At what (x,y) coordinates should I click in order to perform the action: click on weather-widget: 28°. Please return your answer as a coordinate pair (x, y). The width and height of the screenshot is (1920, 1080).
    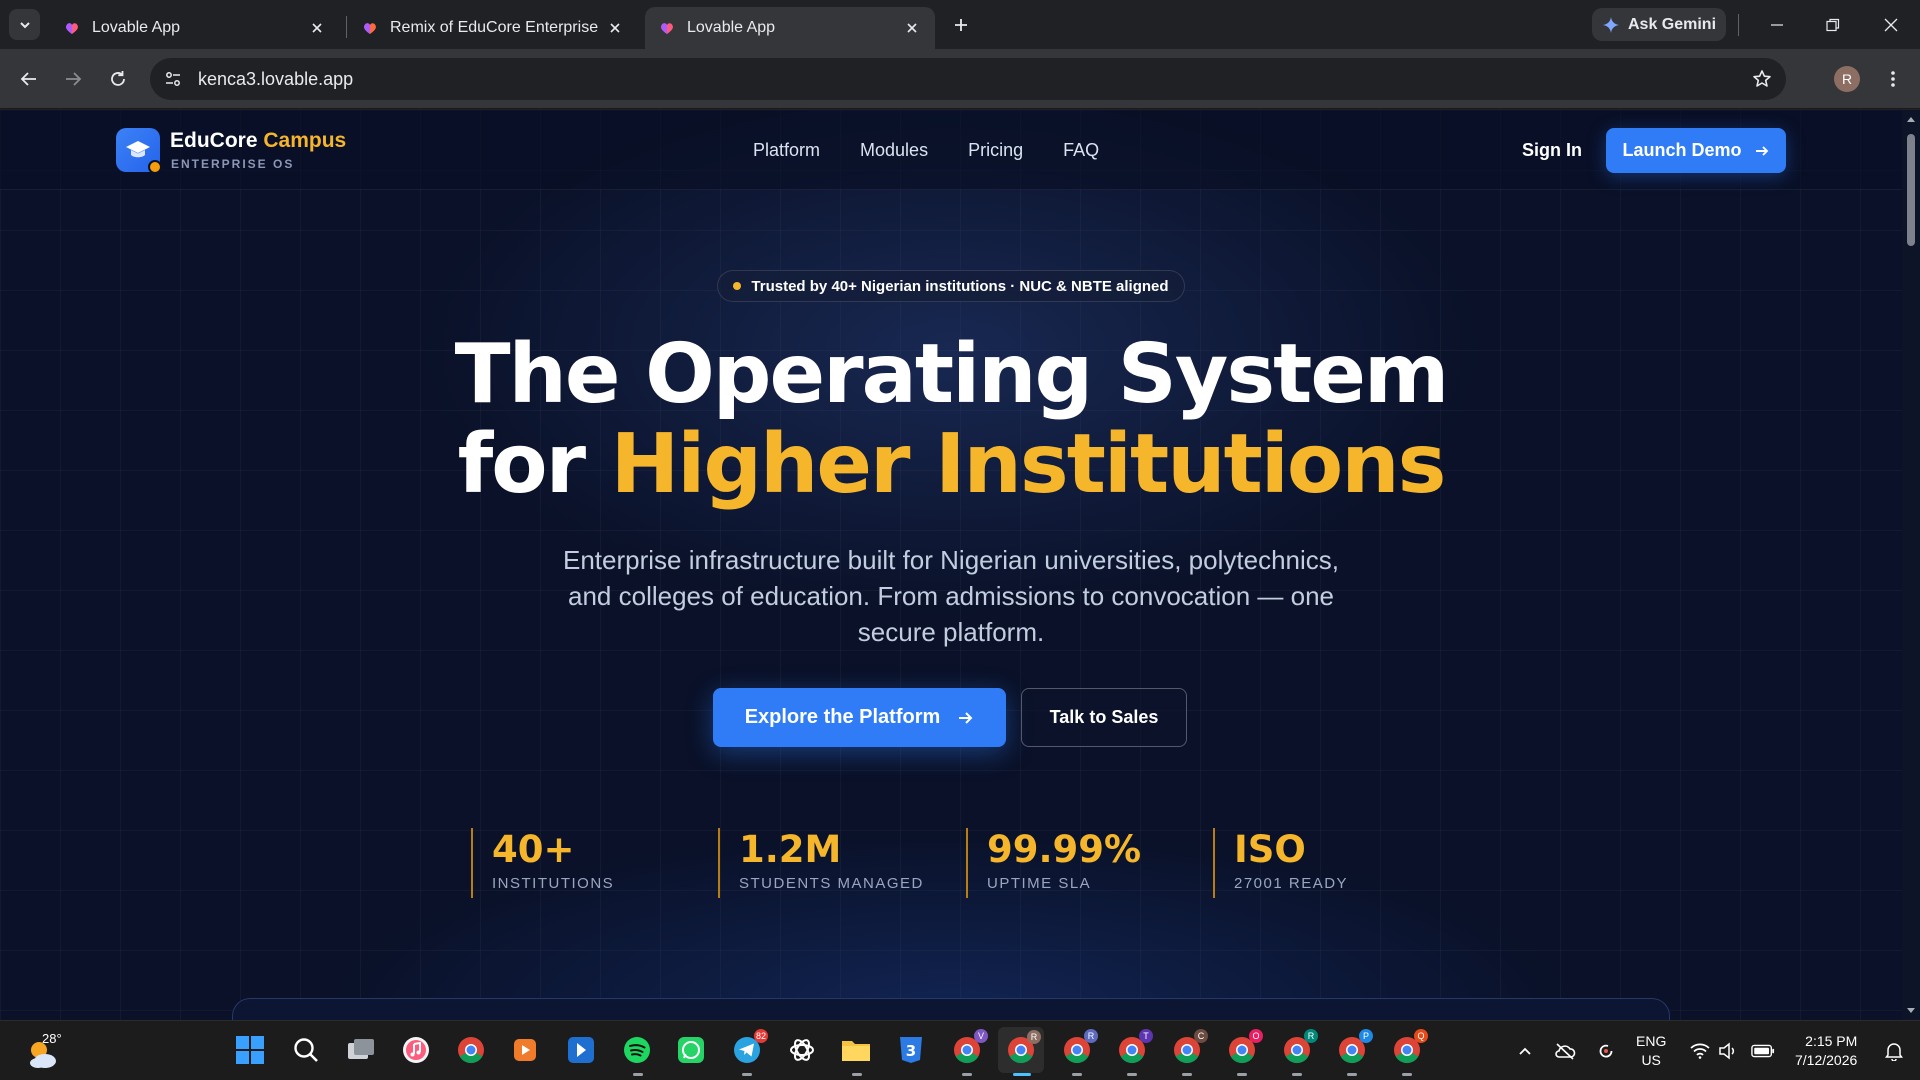
    Looking at the image, I should click on (48, 1051).